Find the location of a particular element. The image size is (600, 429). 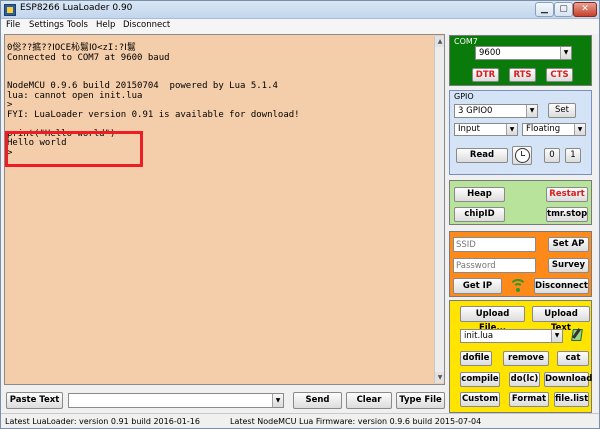

command-input: ▼ is located at coordinates (176, 400).